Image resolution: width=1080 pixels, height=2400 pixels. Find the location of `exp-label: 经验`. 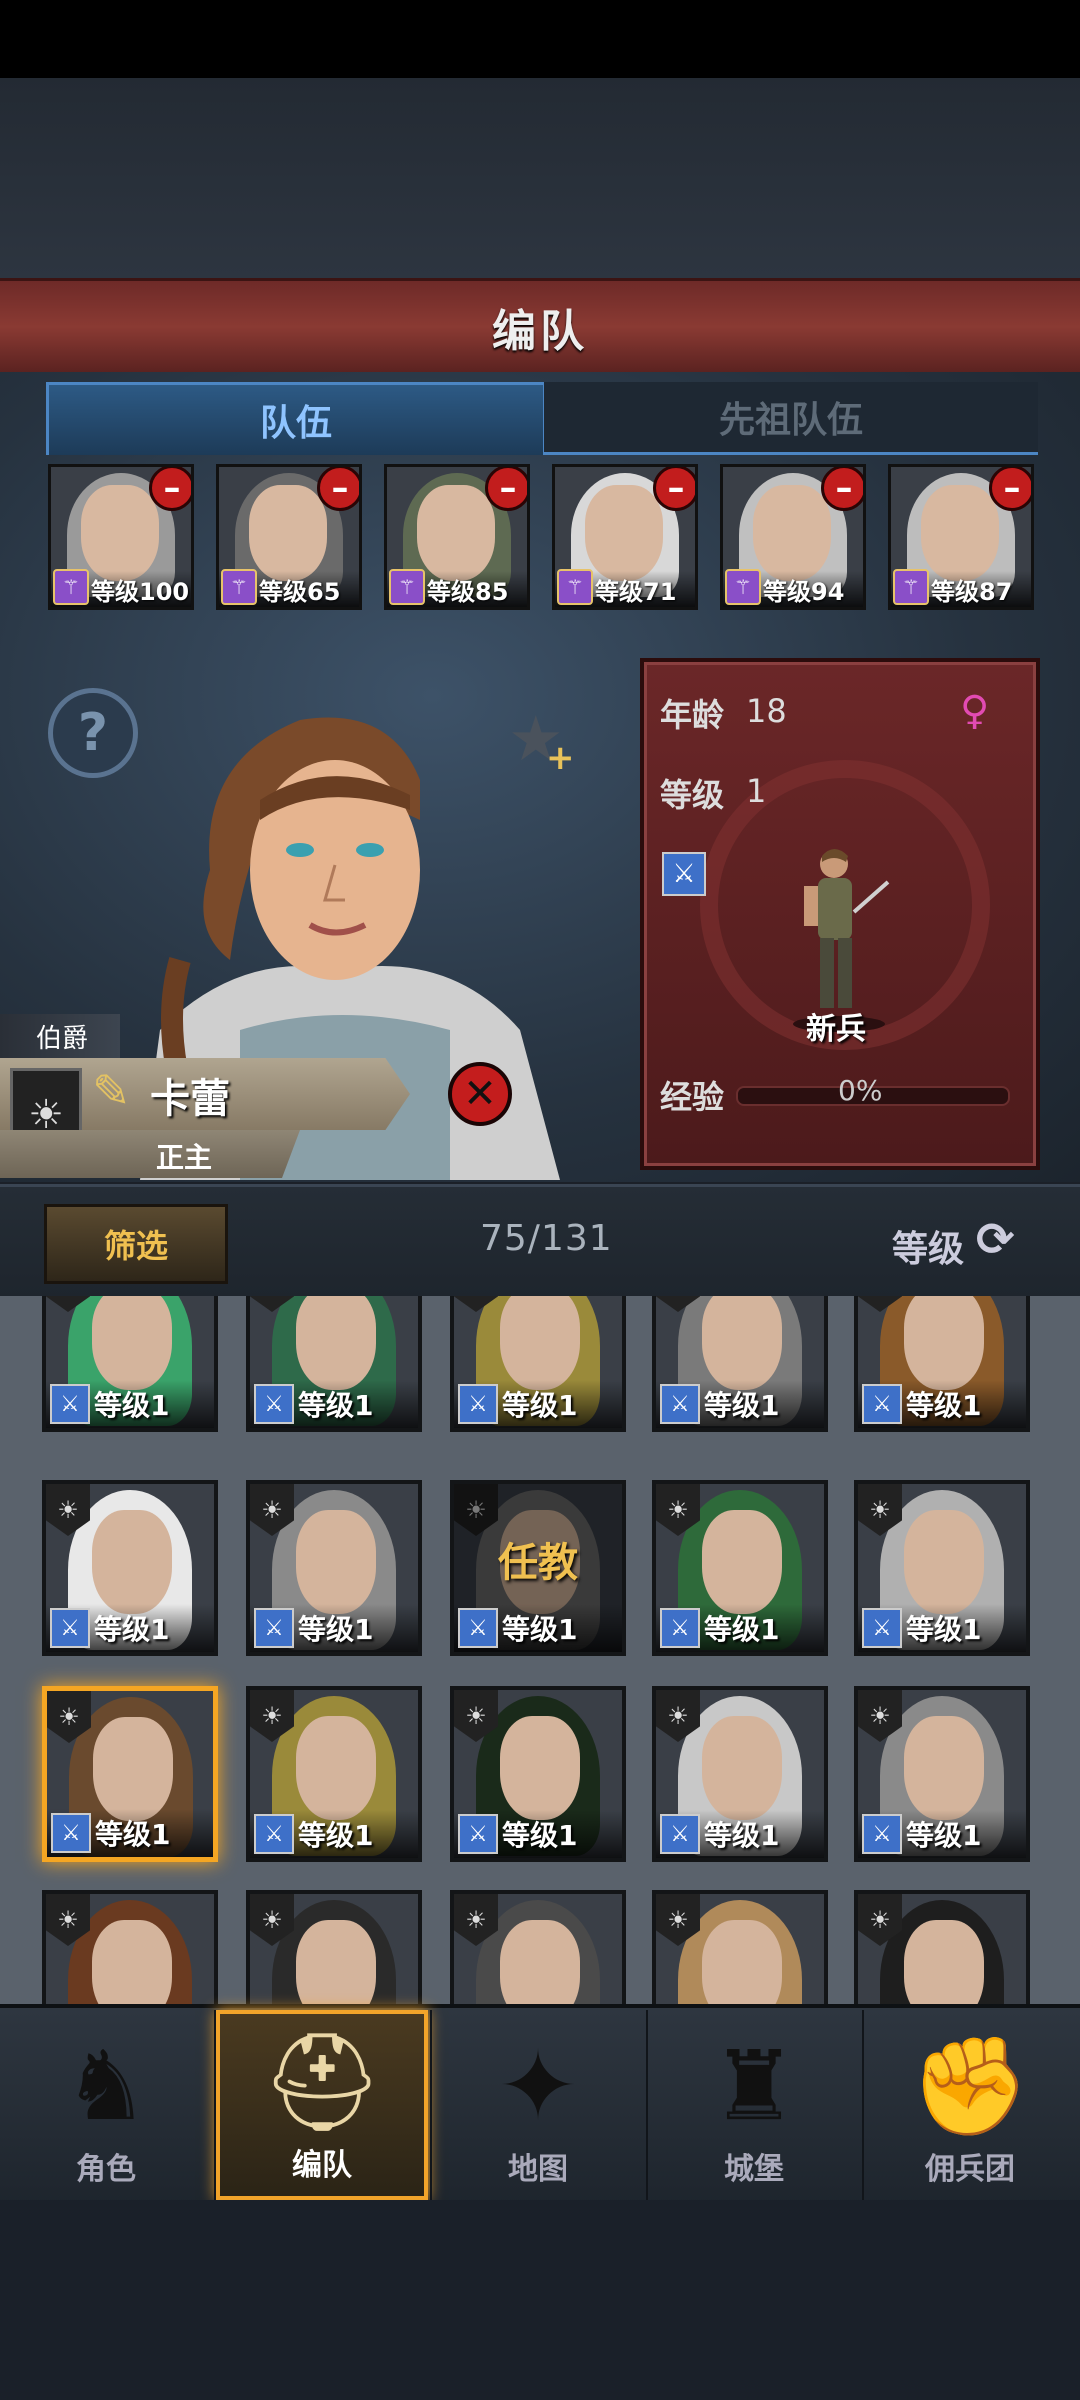

exp-label: 经验 is located at coordinates (692, 1097).